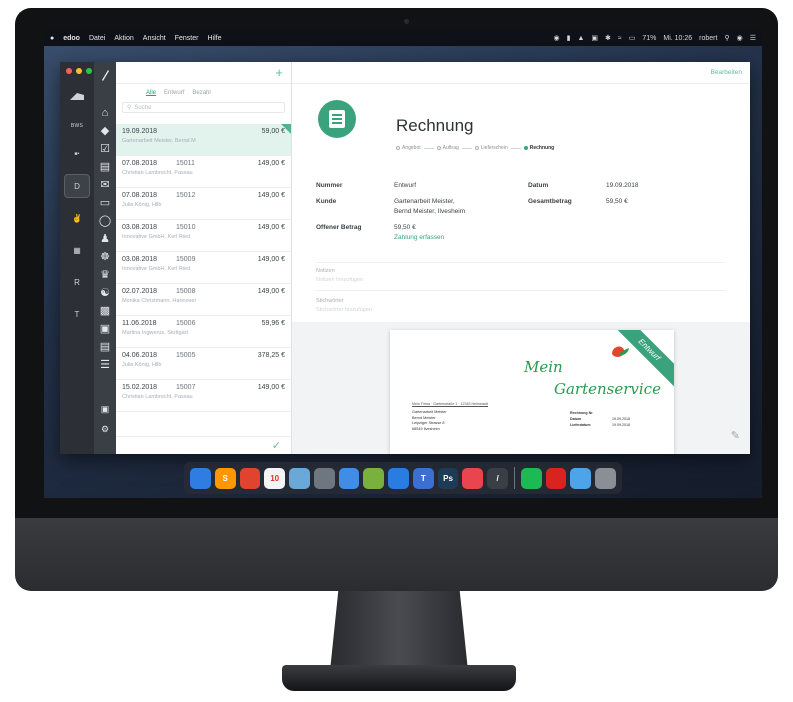 This screenshot has width=793, height=702. Describe the element at coordinates (187, 38) in the screenshot. I see `menu-fenster: Fenster` at that location.